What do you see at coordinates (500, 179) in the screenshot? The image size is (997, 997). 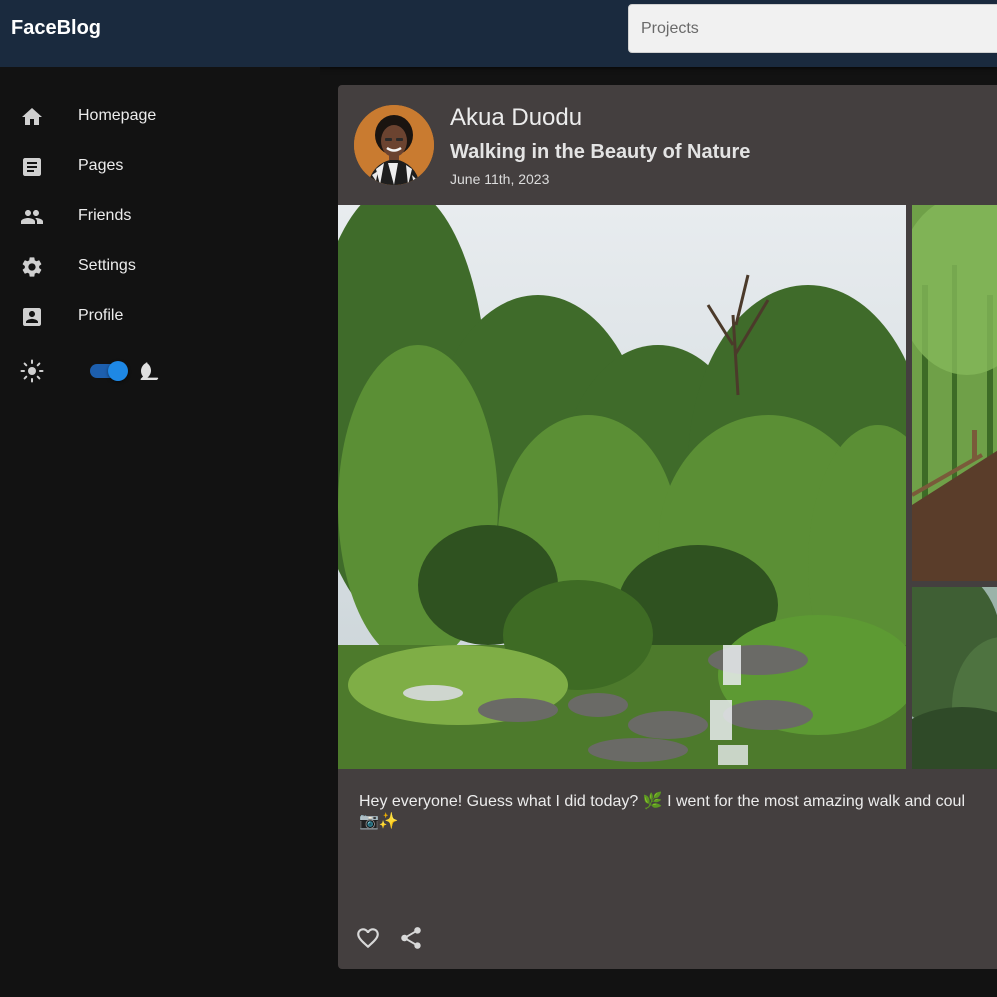 I see `post-date: June 11th, 2023` at bounding box center [500, 179].